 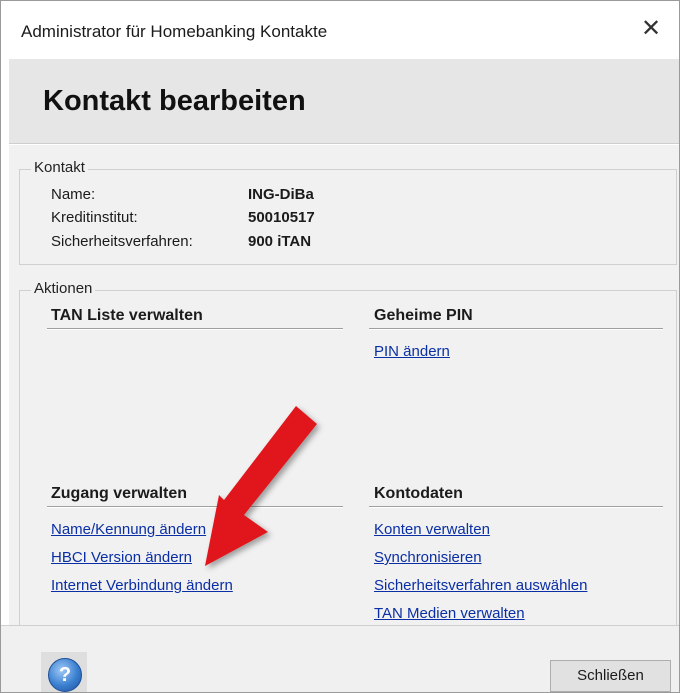 I want to click on sicherheitsverfahren-label: Sicherheitsverfahren:, so click(x=122, y=241).